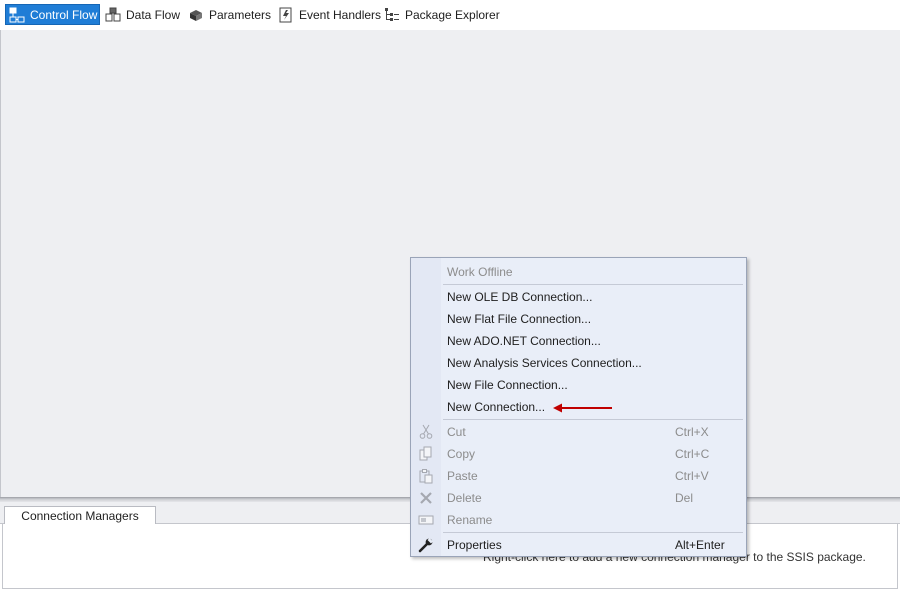 This screenshot has width=900, height=591. What do you see at coordinates (480, 272) in the screenshot?
I see `menu-item-label: Work Offline` at bounding box center [480, 272].